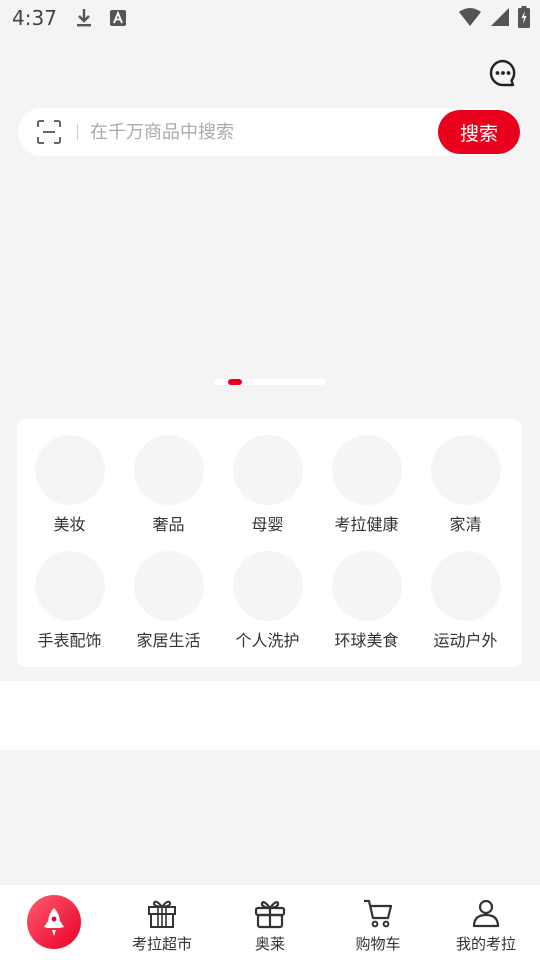  I want to click on category-item: 美妆, so click(69, 477).